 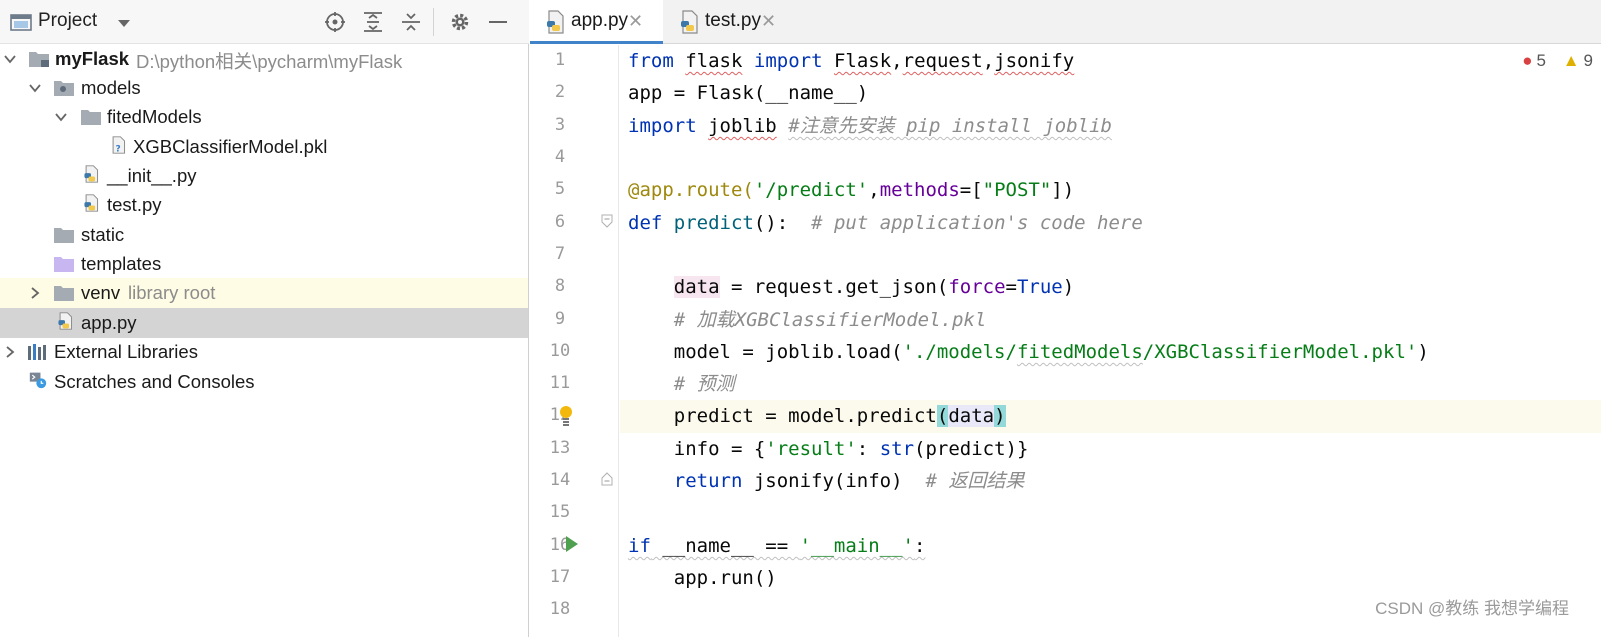 What do you see at coordinates (560, 609) in the screenshot?
I see `line-number: 18` at bounding box center [560, 609].